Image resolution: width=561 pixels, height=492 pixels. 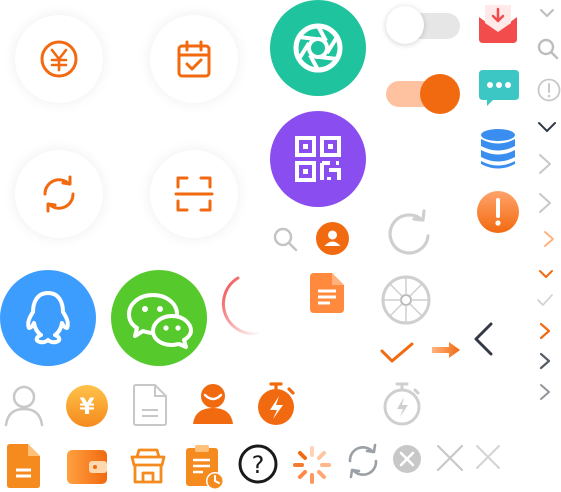 What do you see at coordinates (498, 212) in the screenshot?
I see `alert-icon` at bounding box center [498, 212].